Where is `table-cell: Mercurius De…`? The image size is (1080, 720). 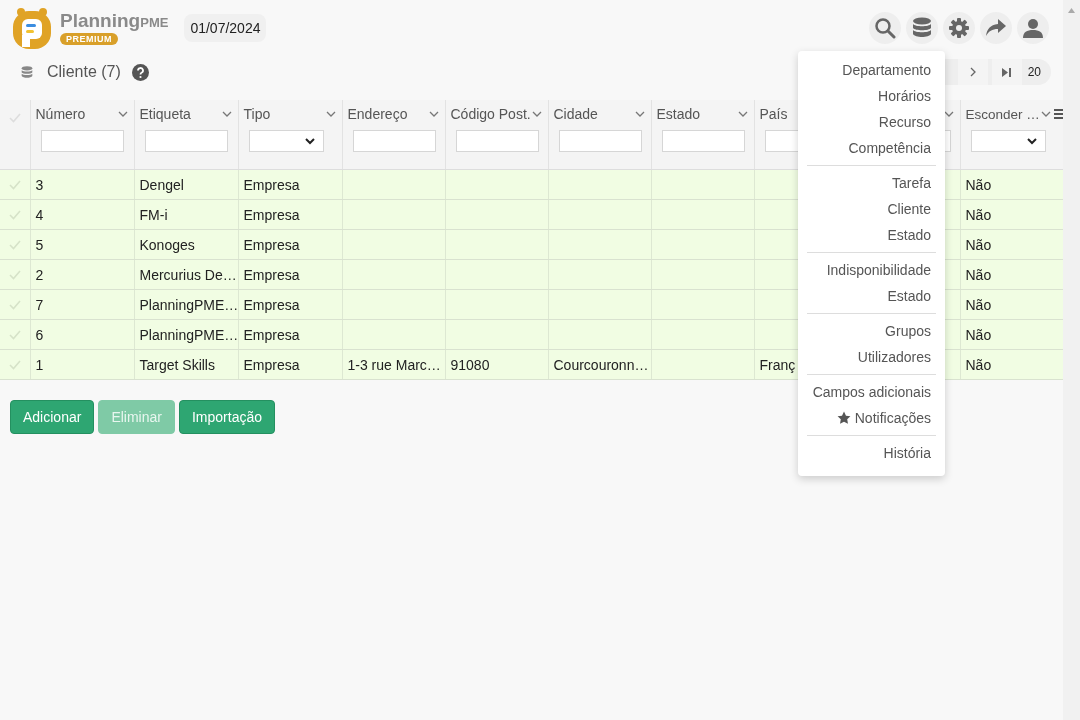 table-cell: Mercurius De… is located at coordinates (188, 274).